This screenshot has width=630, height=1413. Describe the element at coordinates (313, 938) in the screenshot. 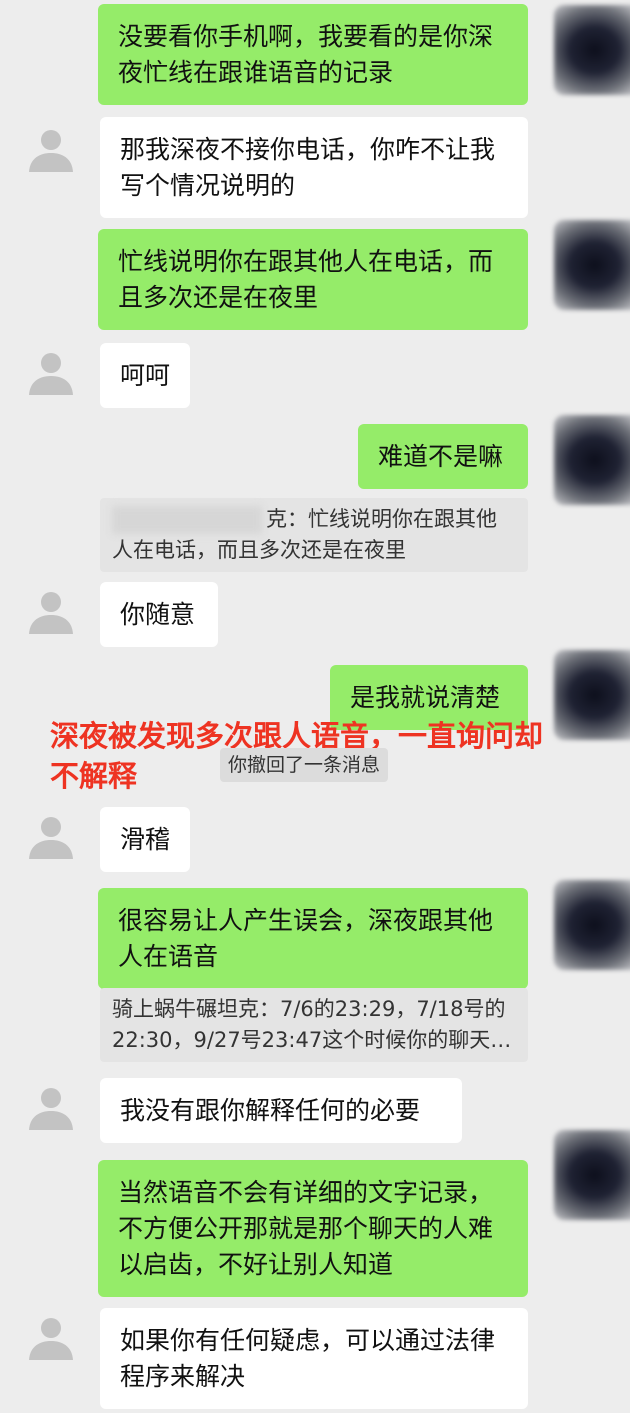

I see `message-bubble-sent: 很容易让人产生误会，深夜跟其他人在语音` at that location.